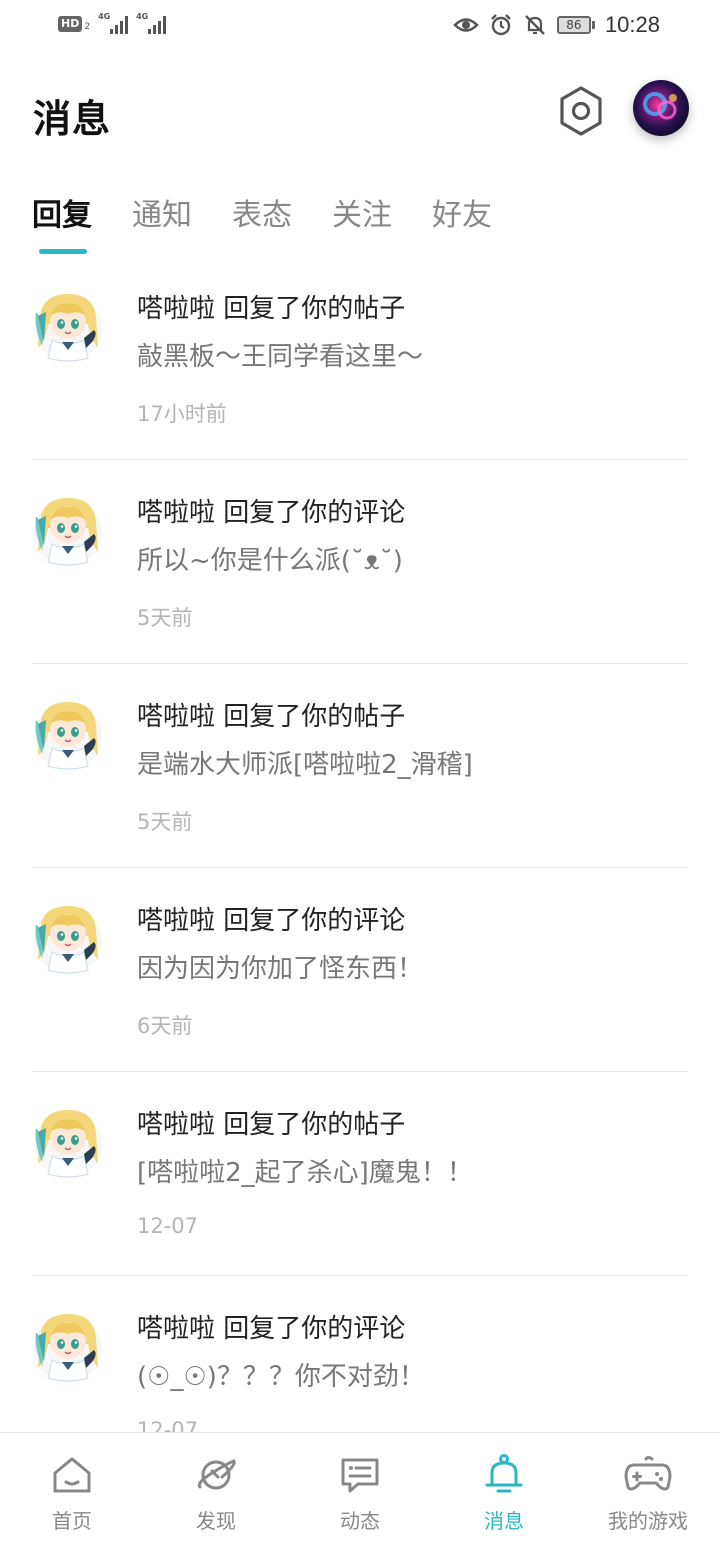 The height and width of the screenshot is (1541, 720). What do you see at coordinates (360, 1475) in the screenshot?
I see `chat-icon` at bounding box center [360, 1475].